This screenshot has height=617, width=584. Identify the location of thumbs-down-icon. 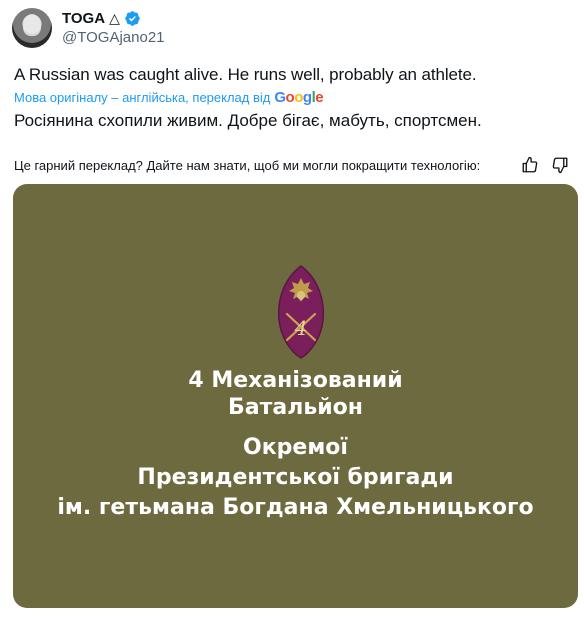
(560, 165).